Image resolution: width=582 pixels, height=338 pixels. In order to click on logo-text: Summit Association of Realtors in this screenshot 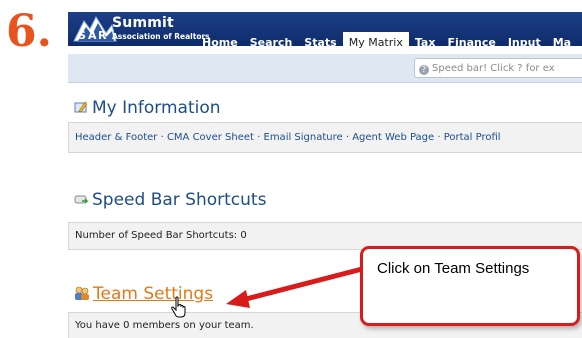, I will do `click(161, 30)`.